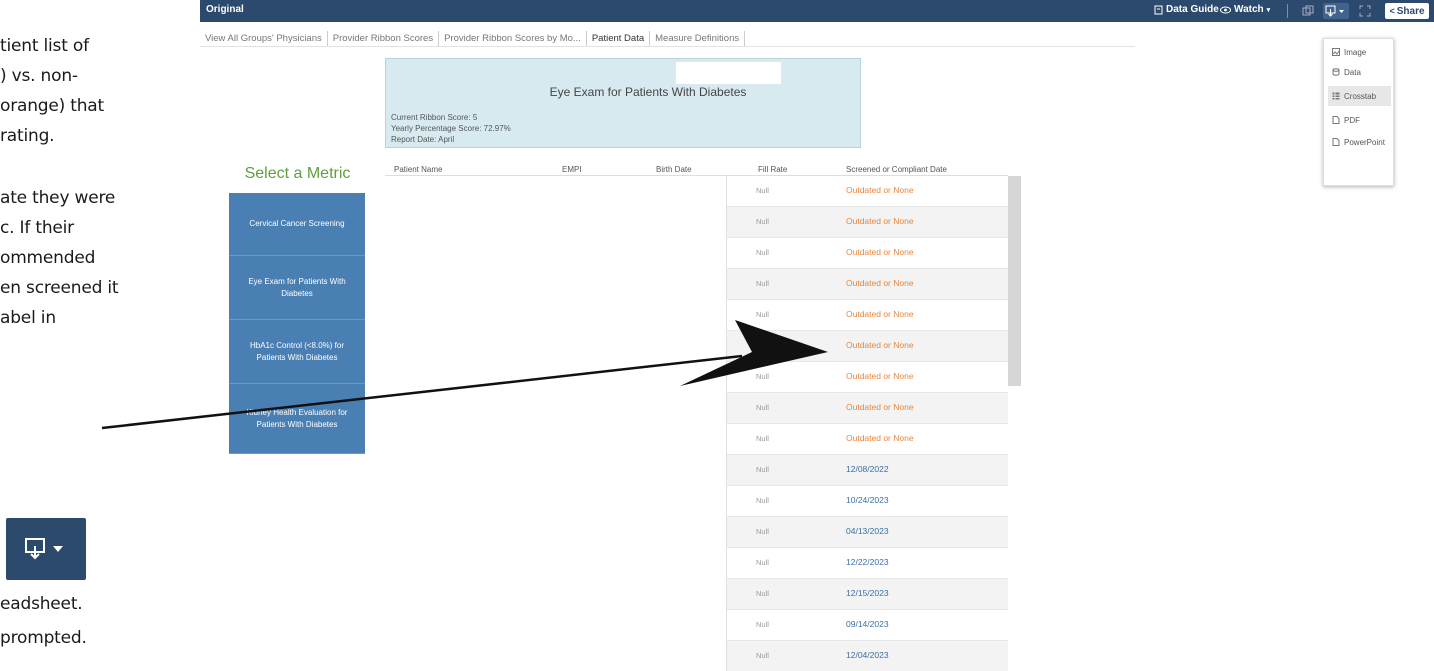  What do you see at coordinates (1364, 142) in the screenshot?
I see `download-menu-label: PowerPoint` at bounding box center [1364, 142].